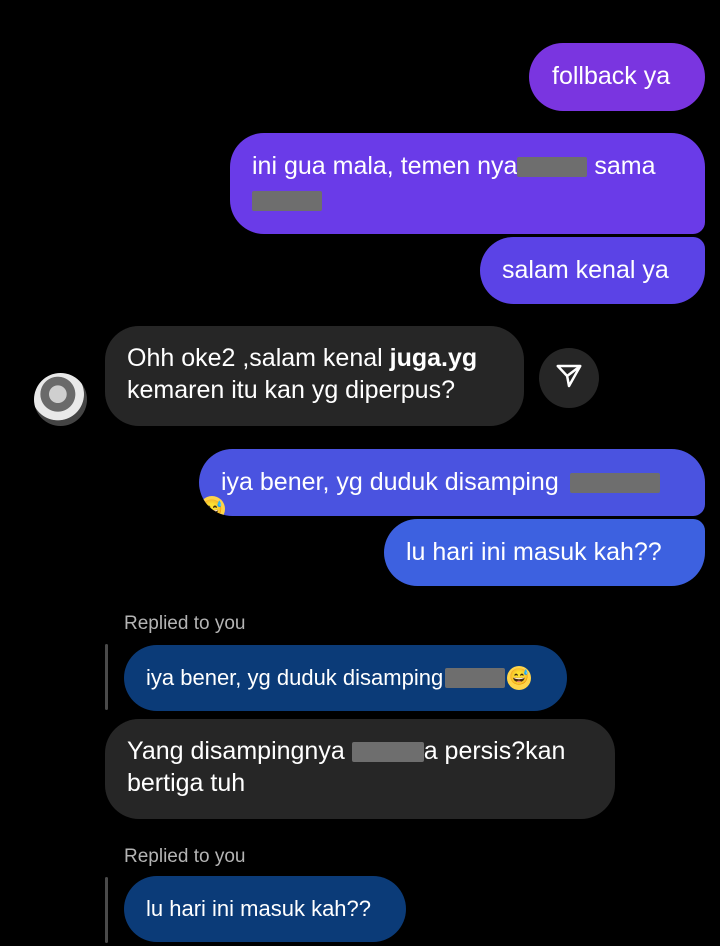  Describe the element at coordinates (494, 751) in the screenshot. I see `message-text: a persis?kan` at that location.